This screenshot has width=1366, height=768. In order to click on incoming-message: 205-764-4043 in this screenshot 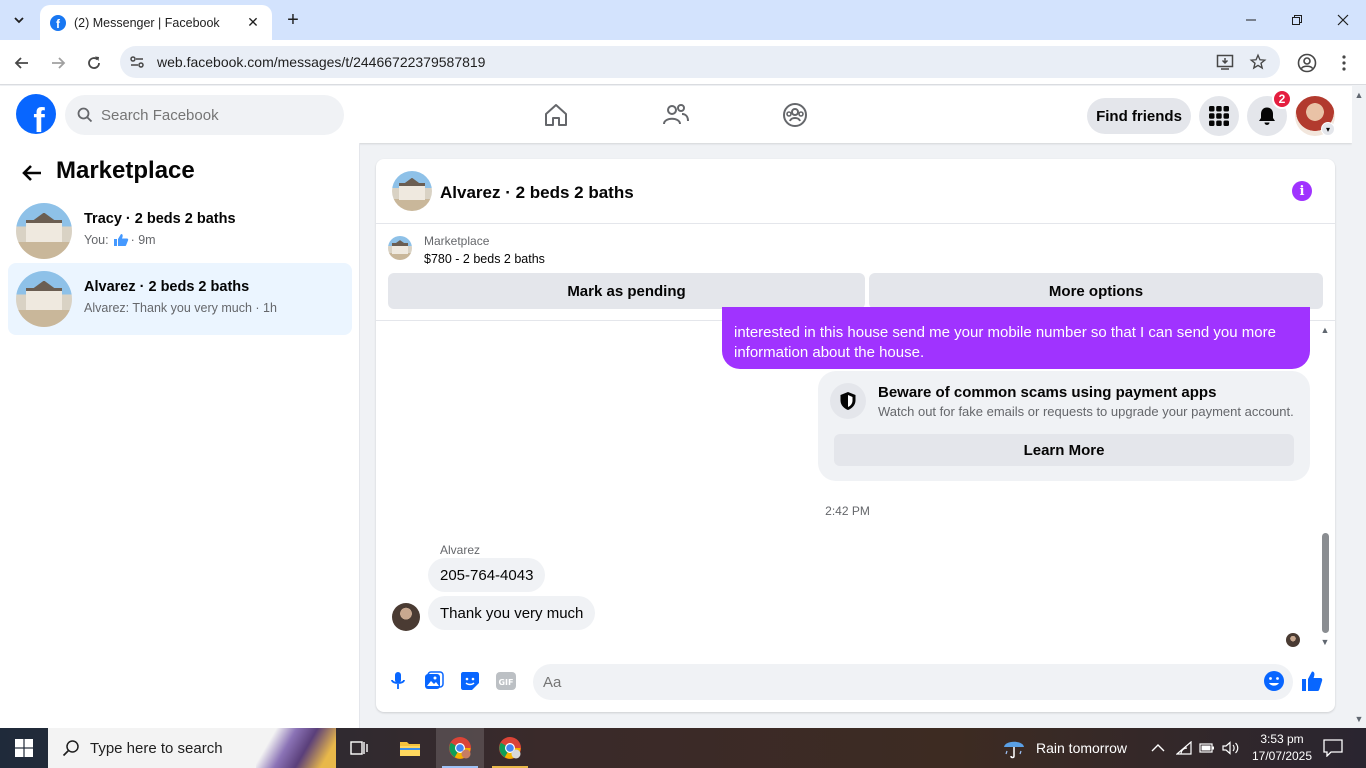, I will do `click(487, 575)`.